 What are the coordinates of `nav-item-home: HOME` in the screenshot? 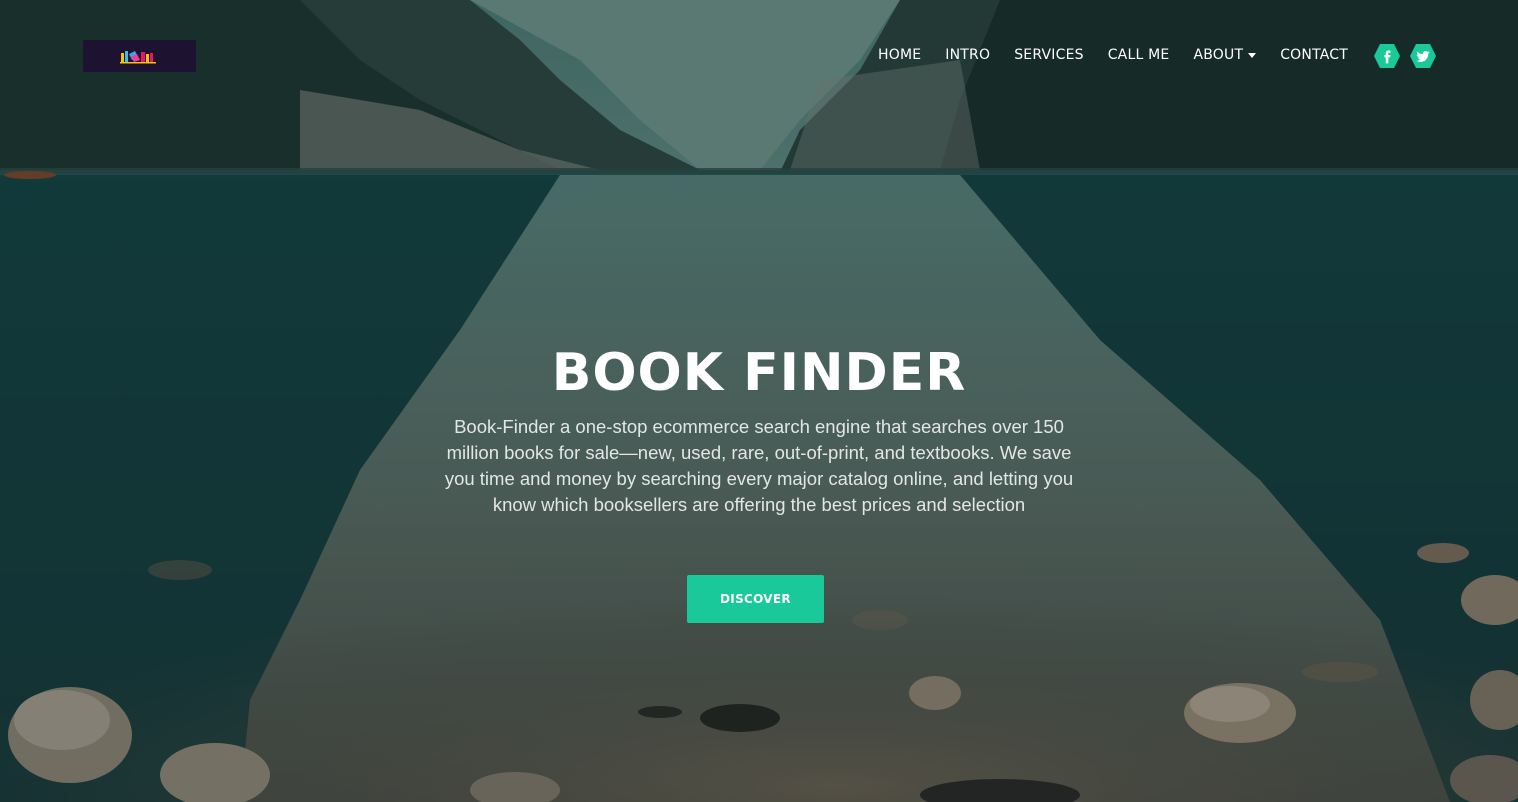 It's located at (899, 55).